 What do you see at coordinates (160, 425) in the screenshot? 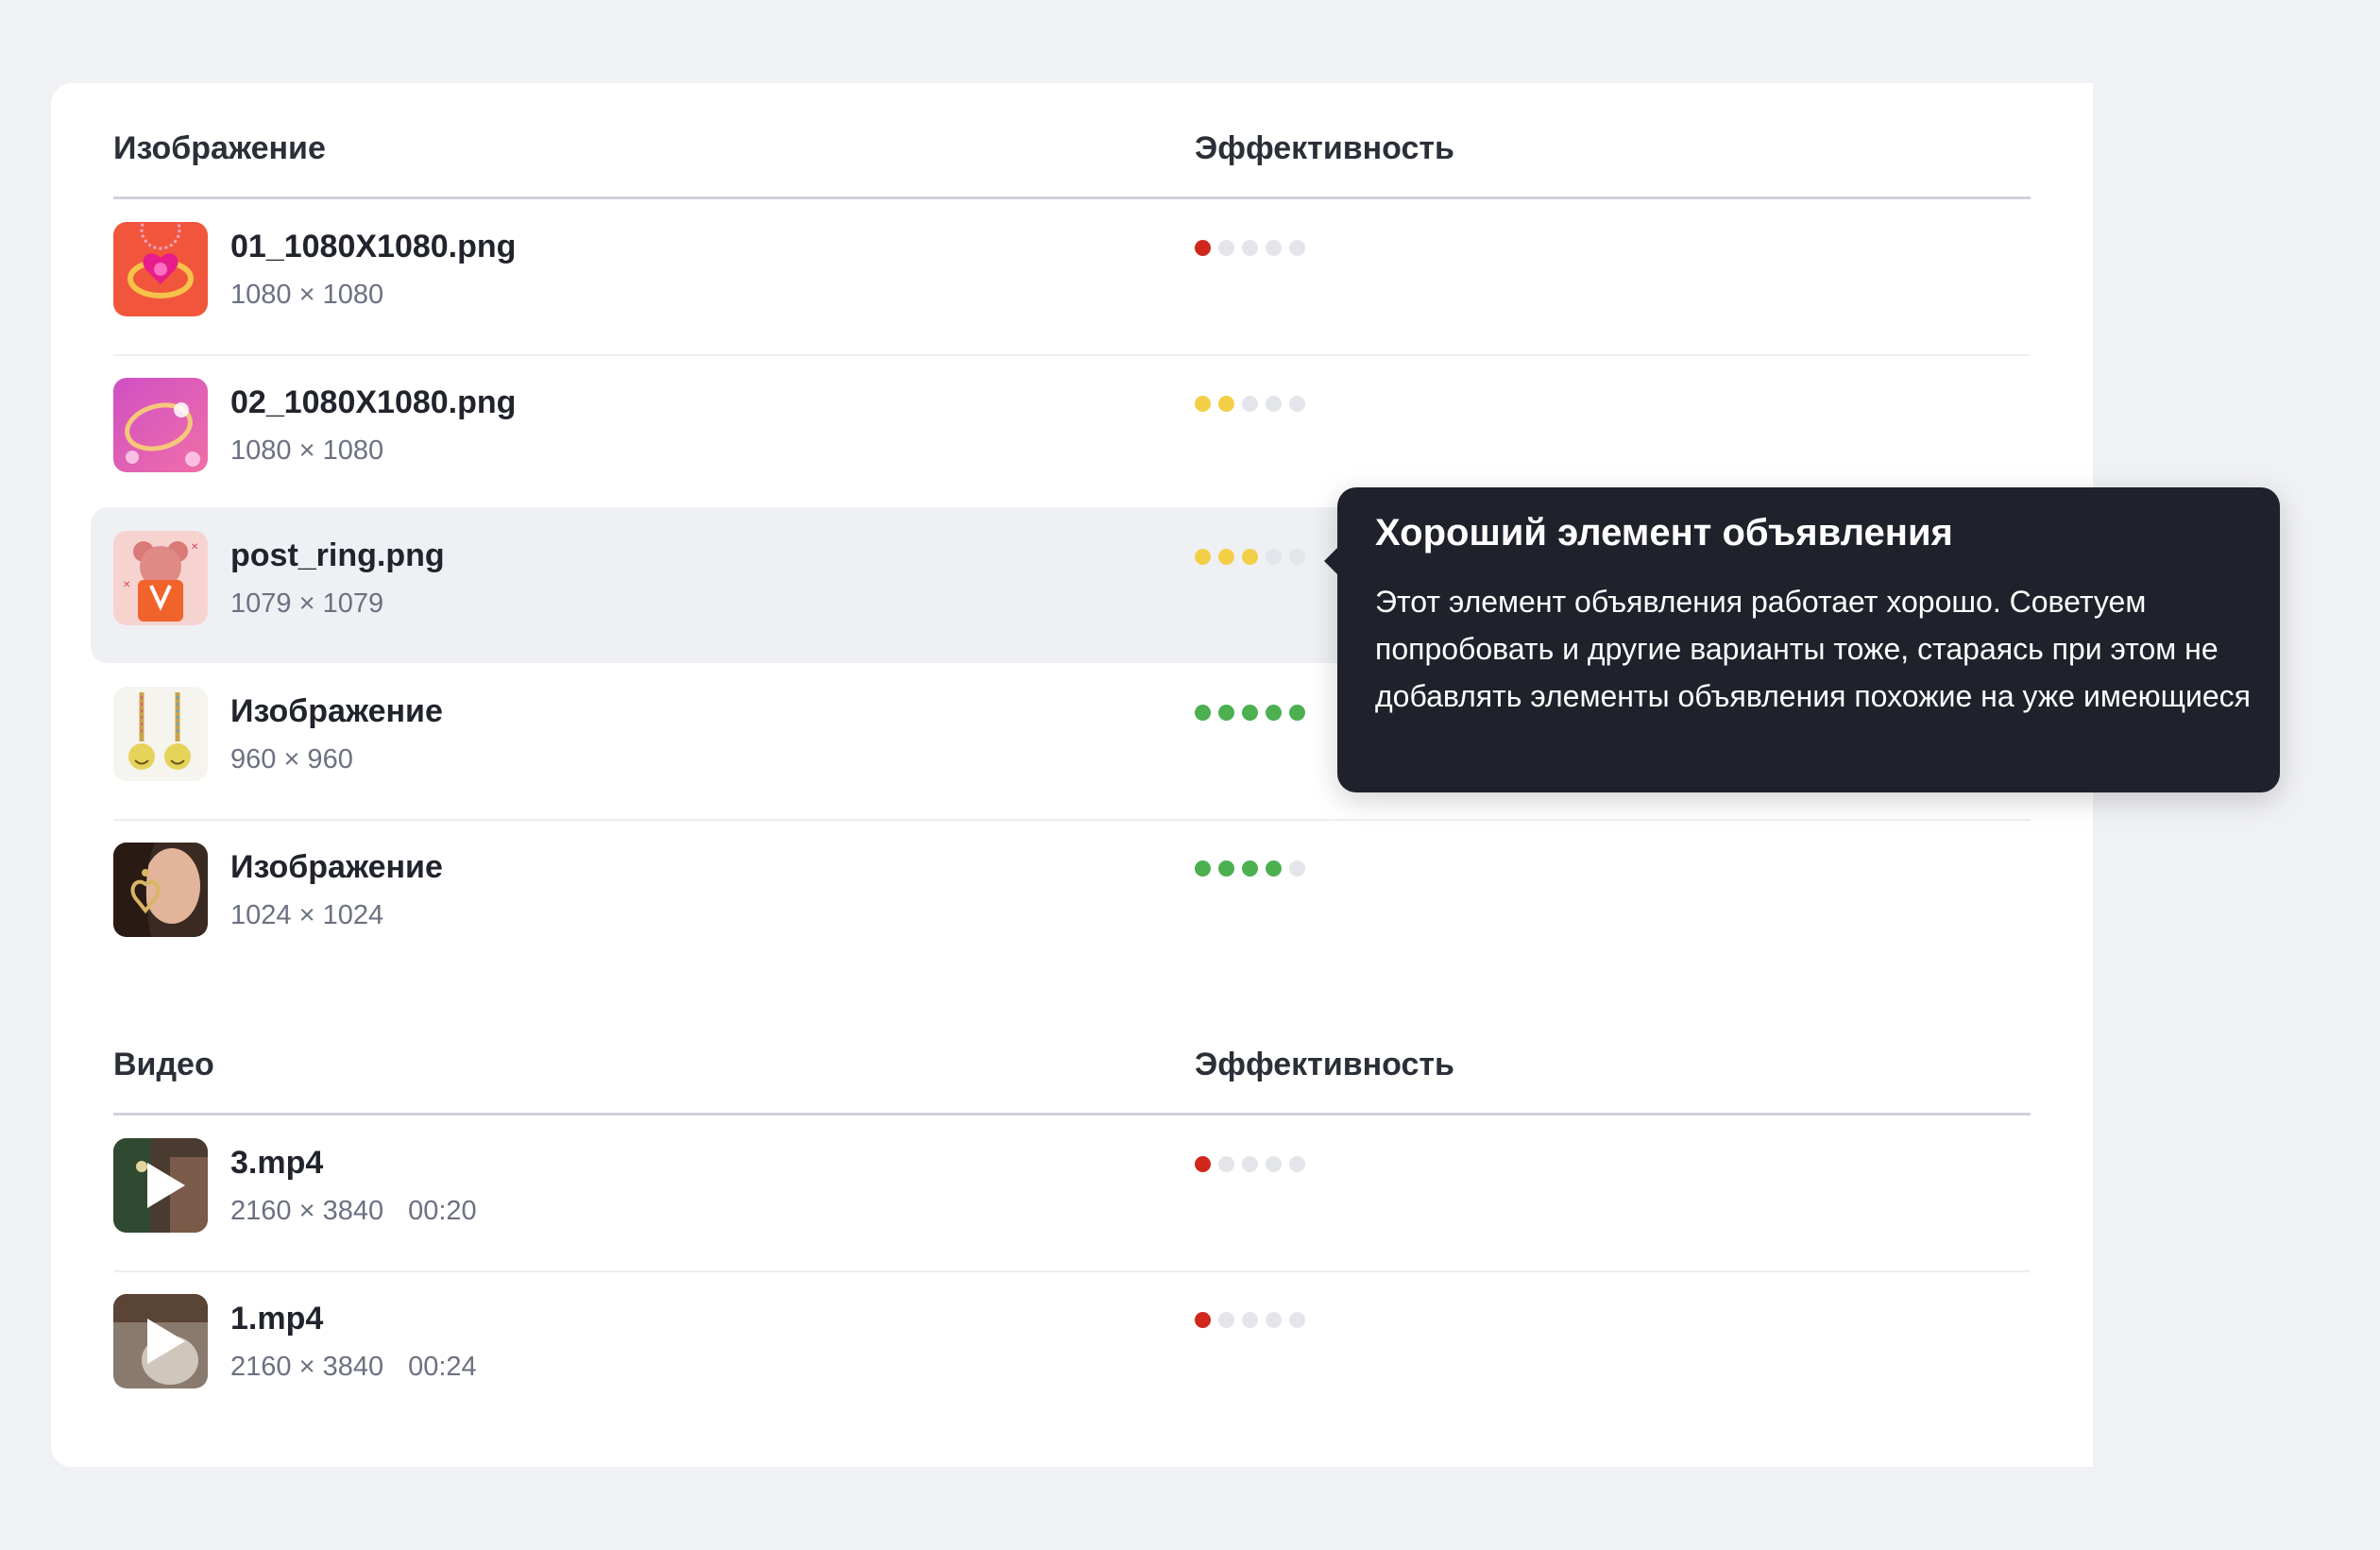
I see `ring-magenta-thumbnail` at bounding box center [160, 425].